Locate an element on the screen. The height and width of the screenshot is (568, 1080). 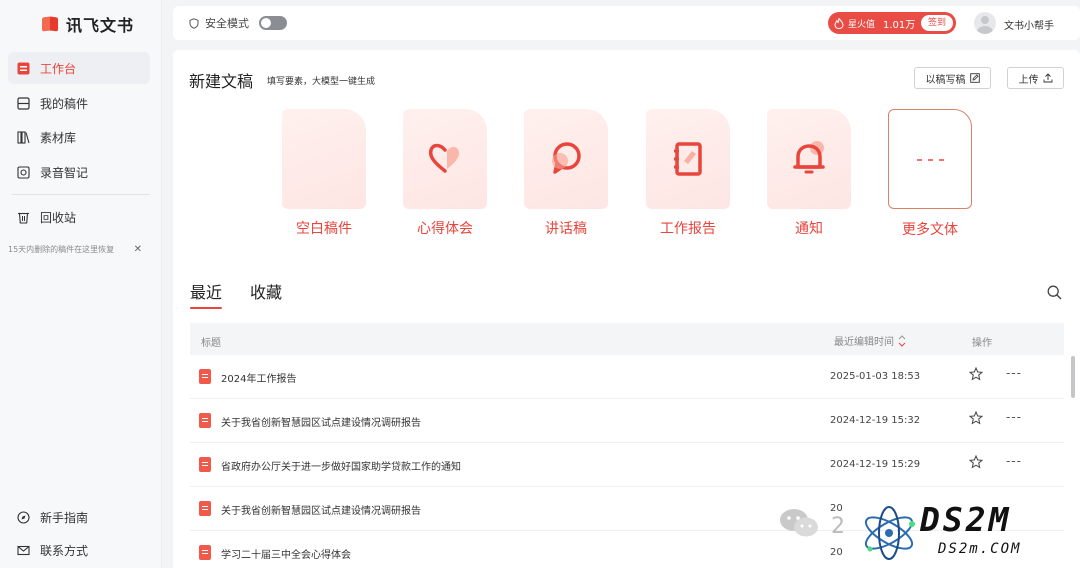
coins-value: 1.01万 is located at coordinates (899, 25).